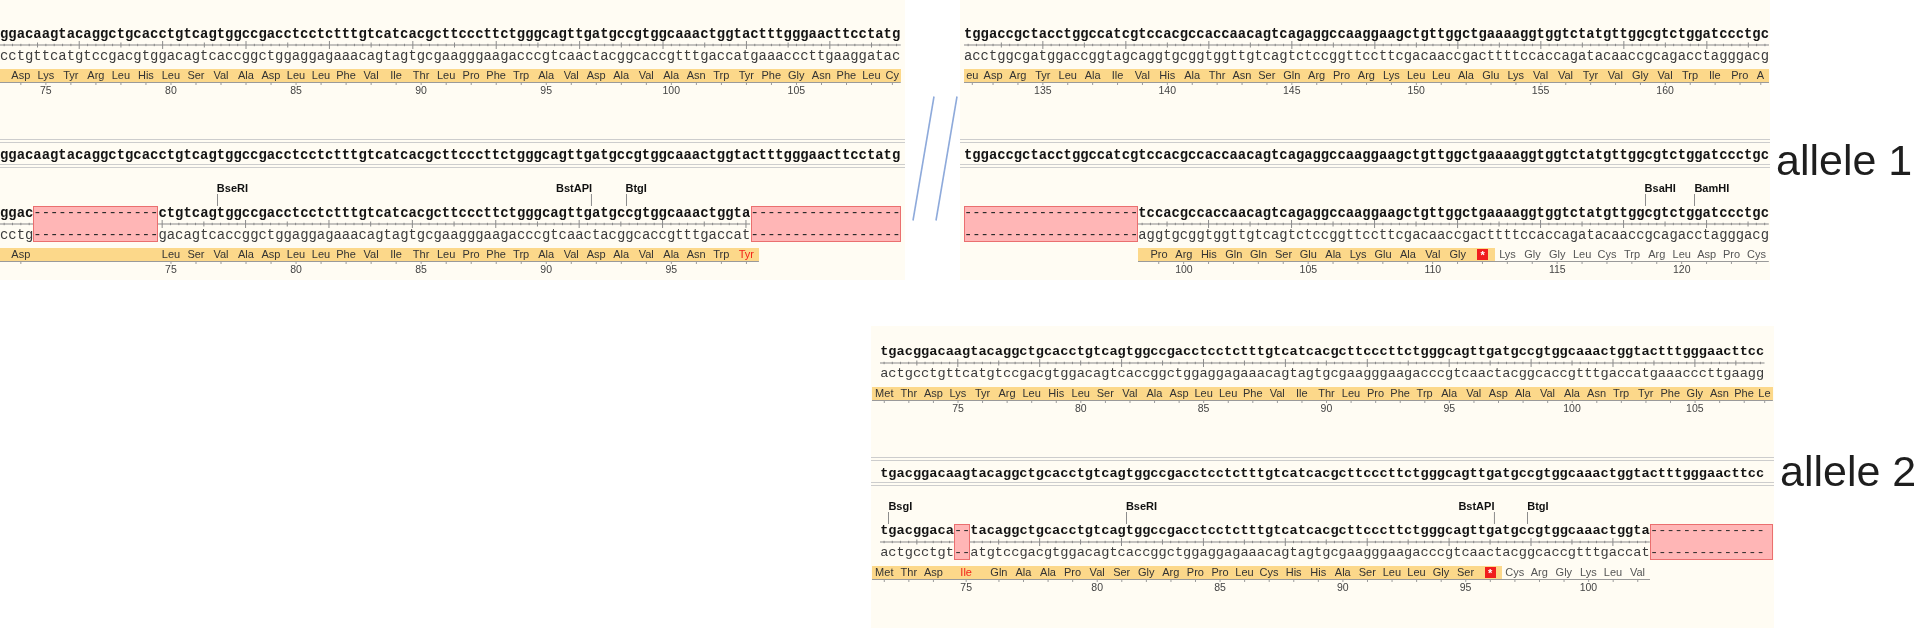  What do you see at coordinates (1491, 75) in the screenshot?
I see `amino-acid-label: Glu` at bounding box center [1491, 75].